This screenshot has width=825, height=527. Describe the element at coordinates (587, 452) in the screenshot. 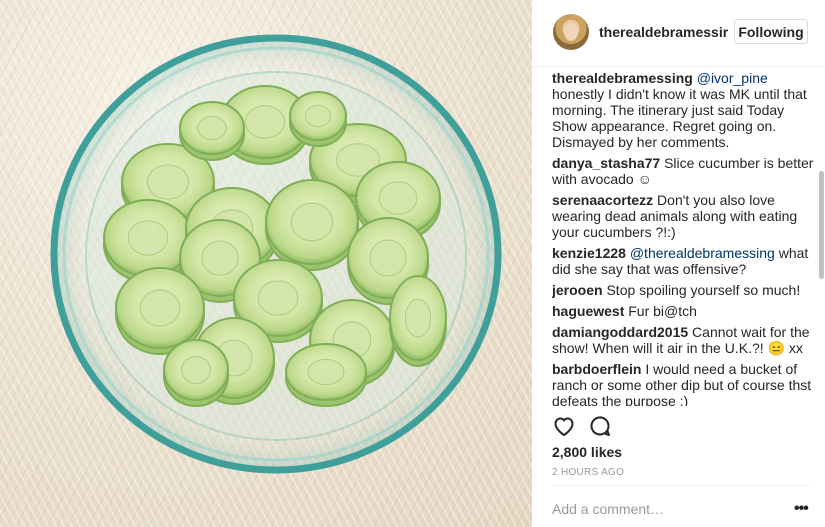

I see `likes-count: 2,800 likes` at that location.